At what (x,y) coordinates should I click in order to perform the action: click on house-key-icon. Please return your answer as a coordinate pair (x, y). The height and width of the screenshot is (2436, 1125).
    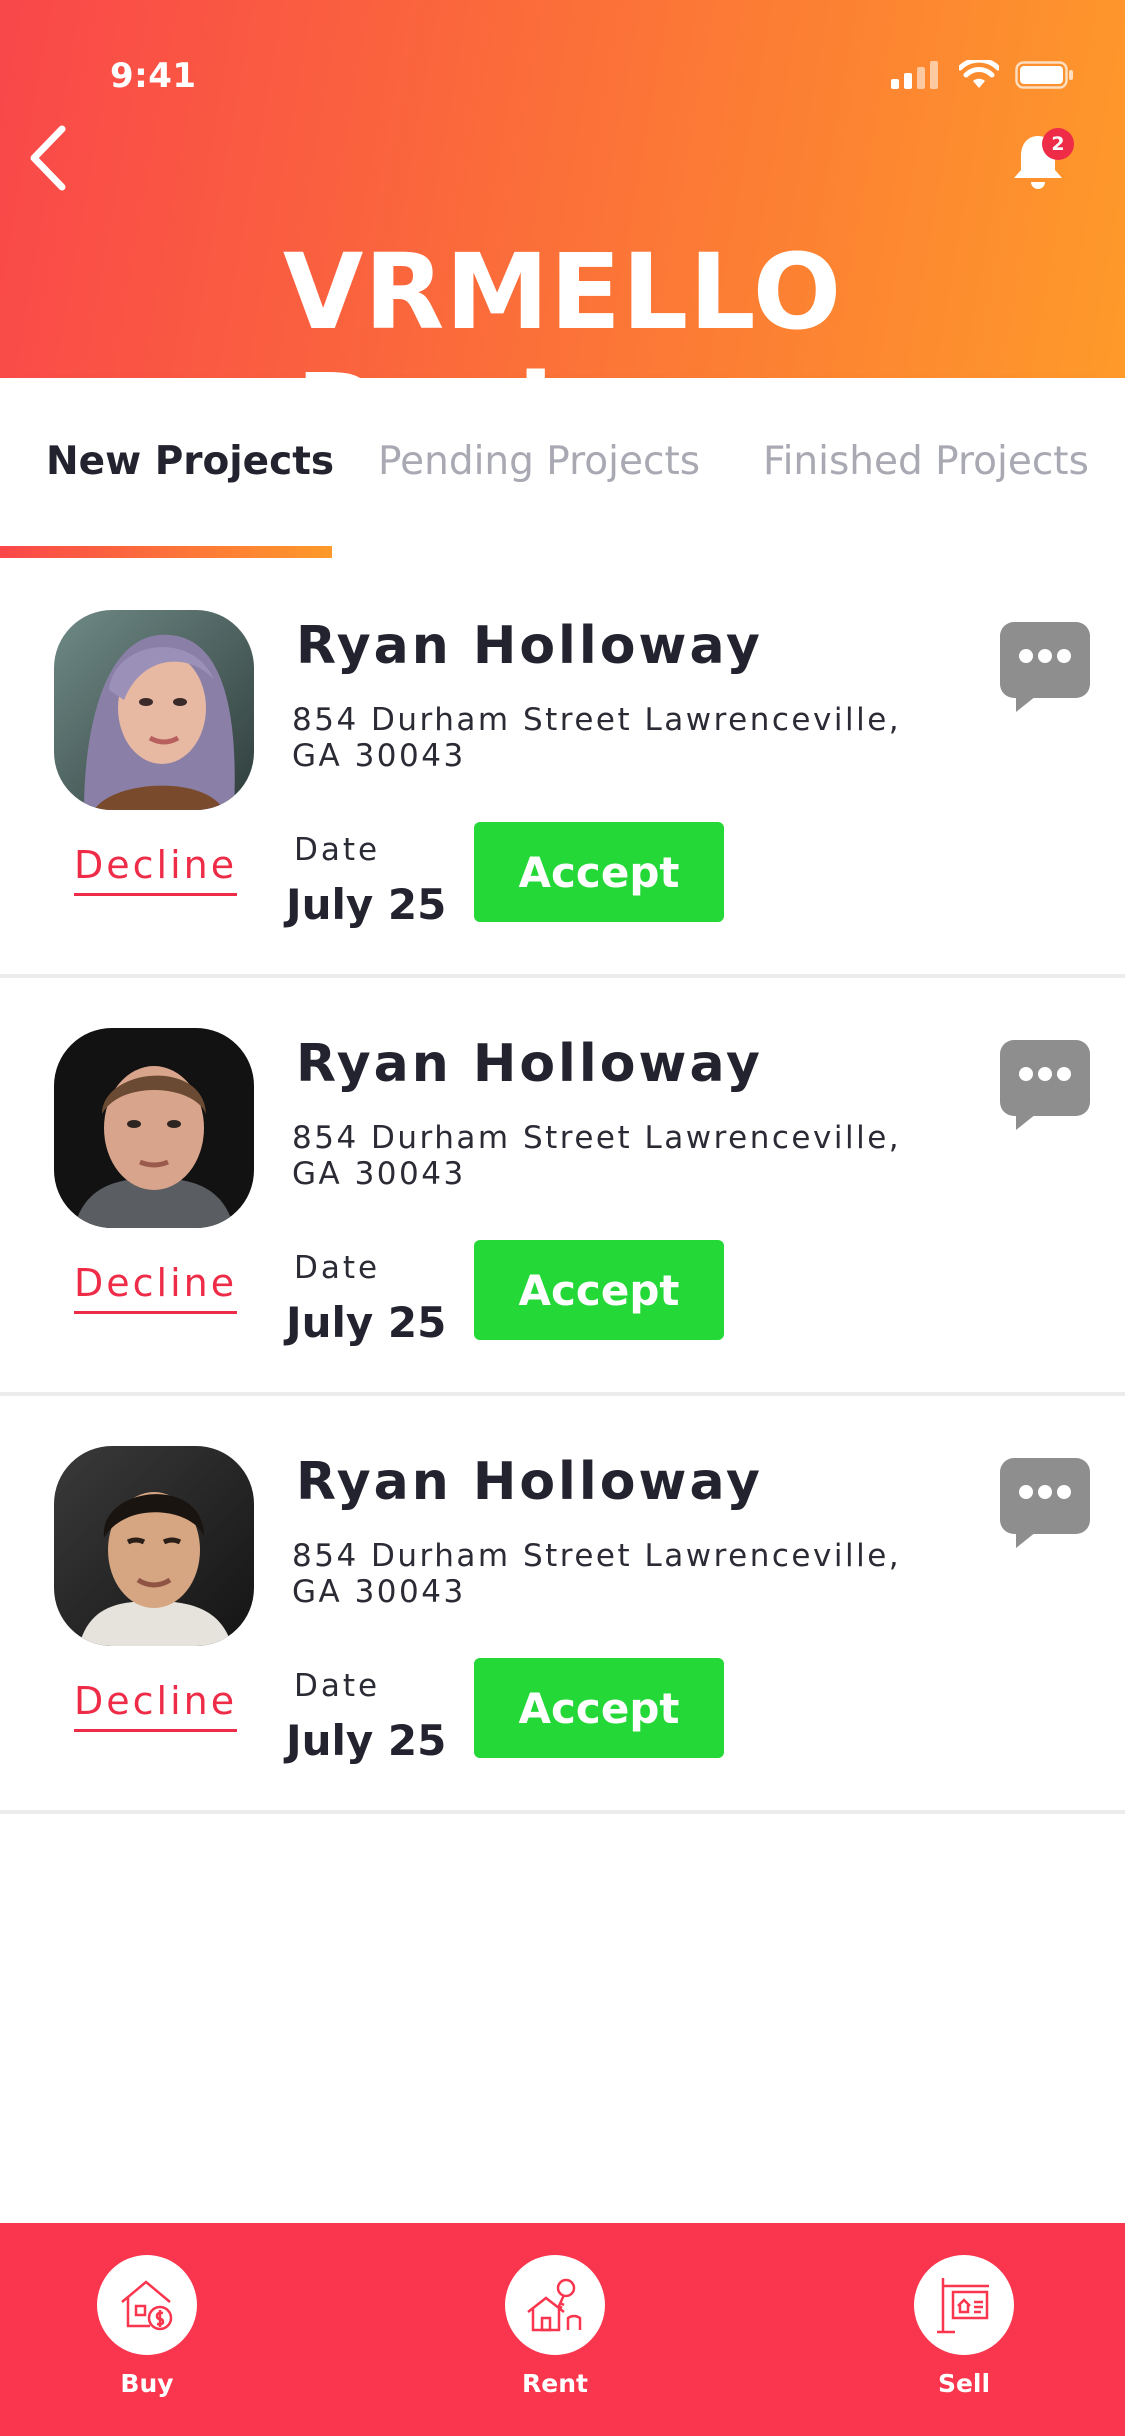
    Looking at the image, I should click on (554, 2305).